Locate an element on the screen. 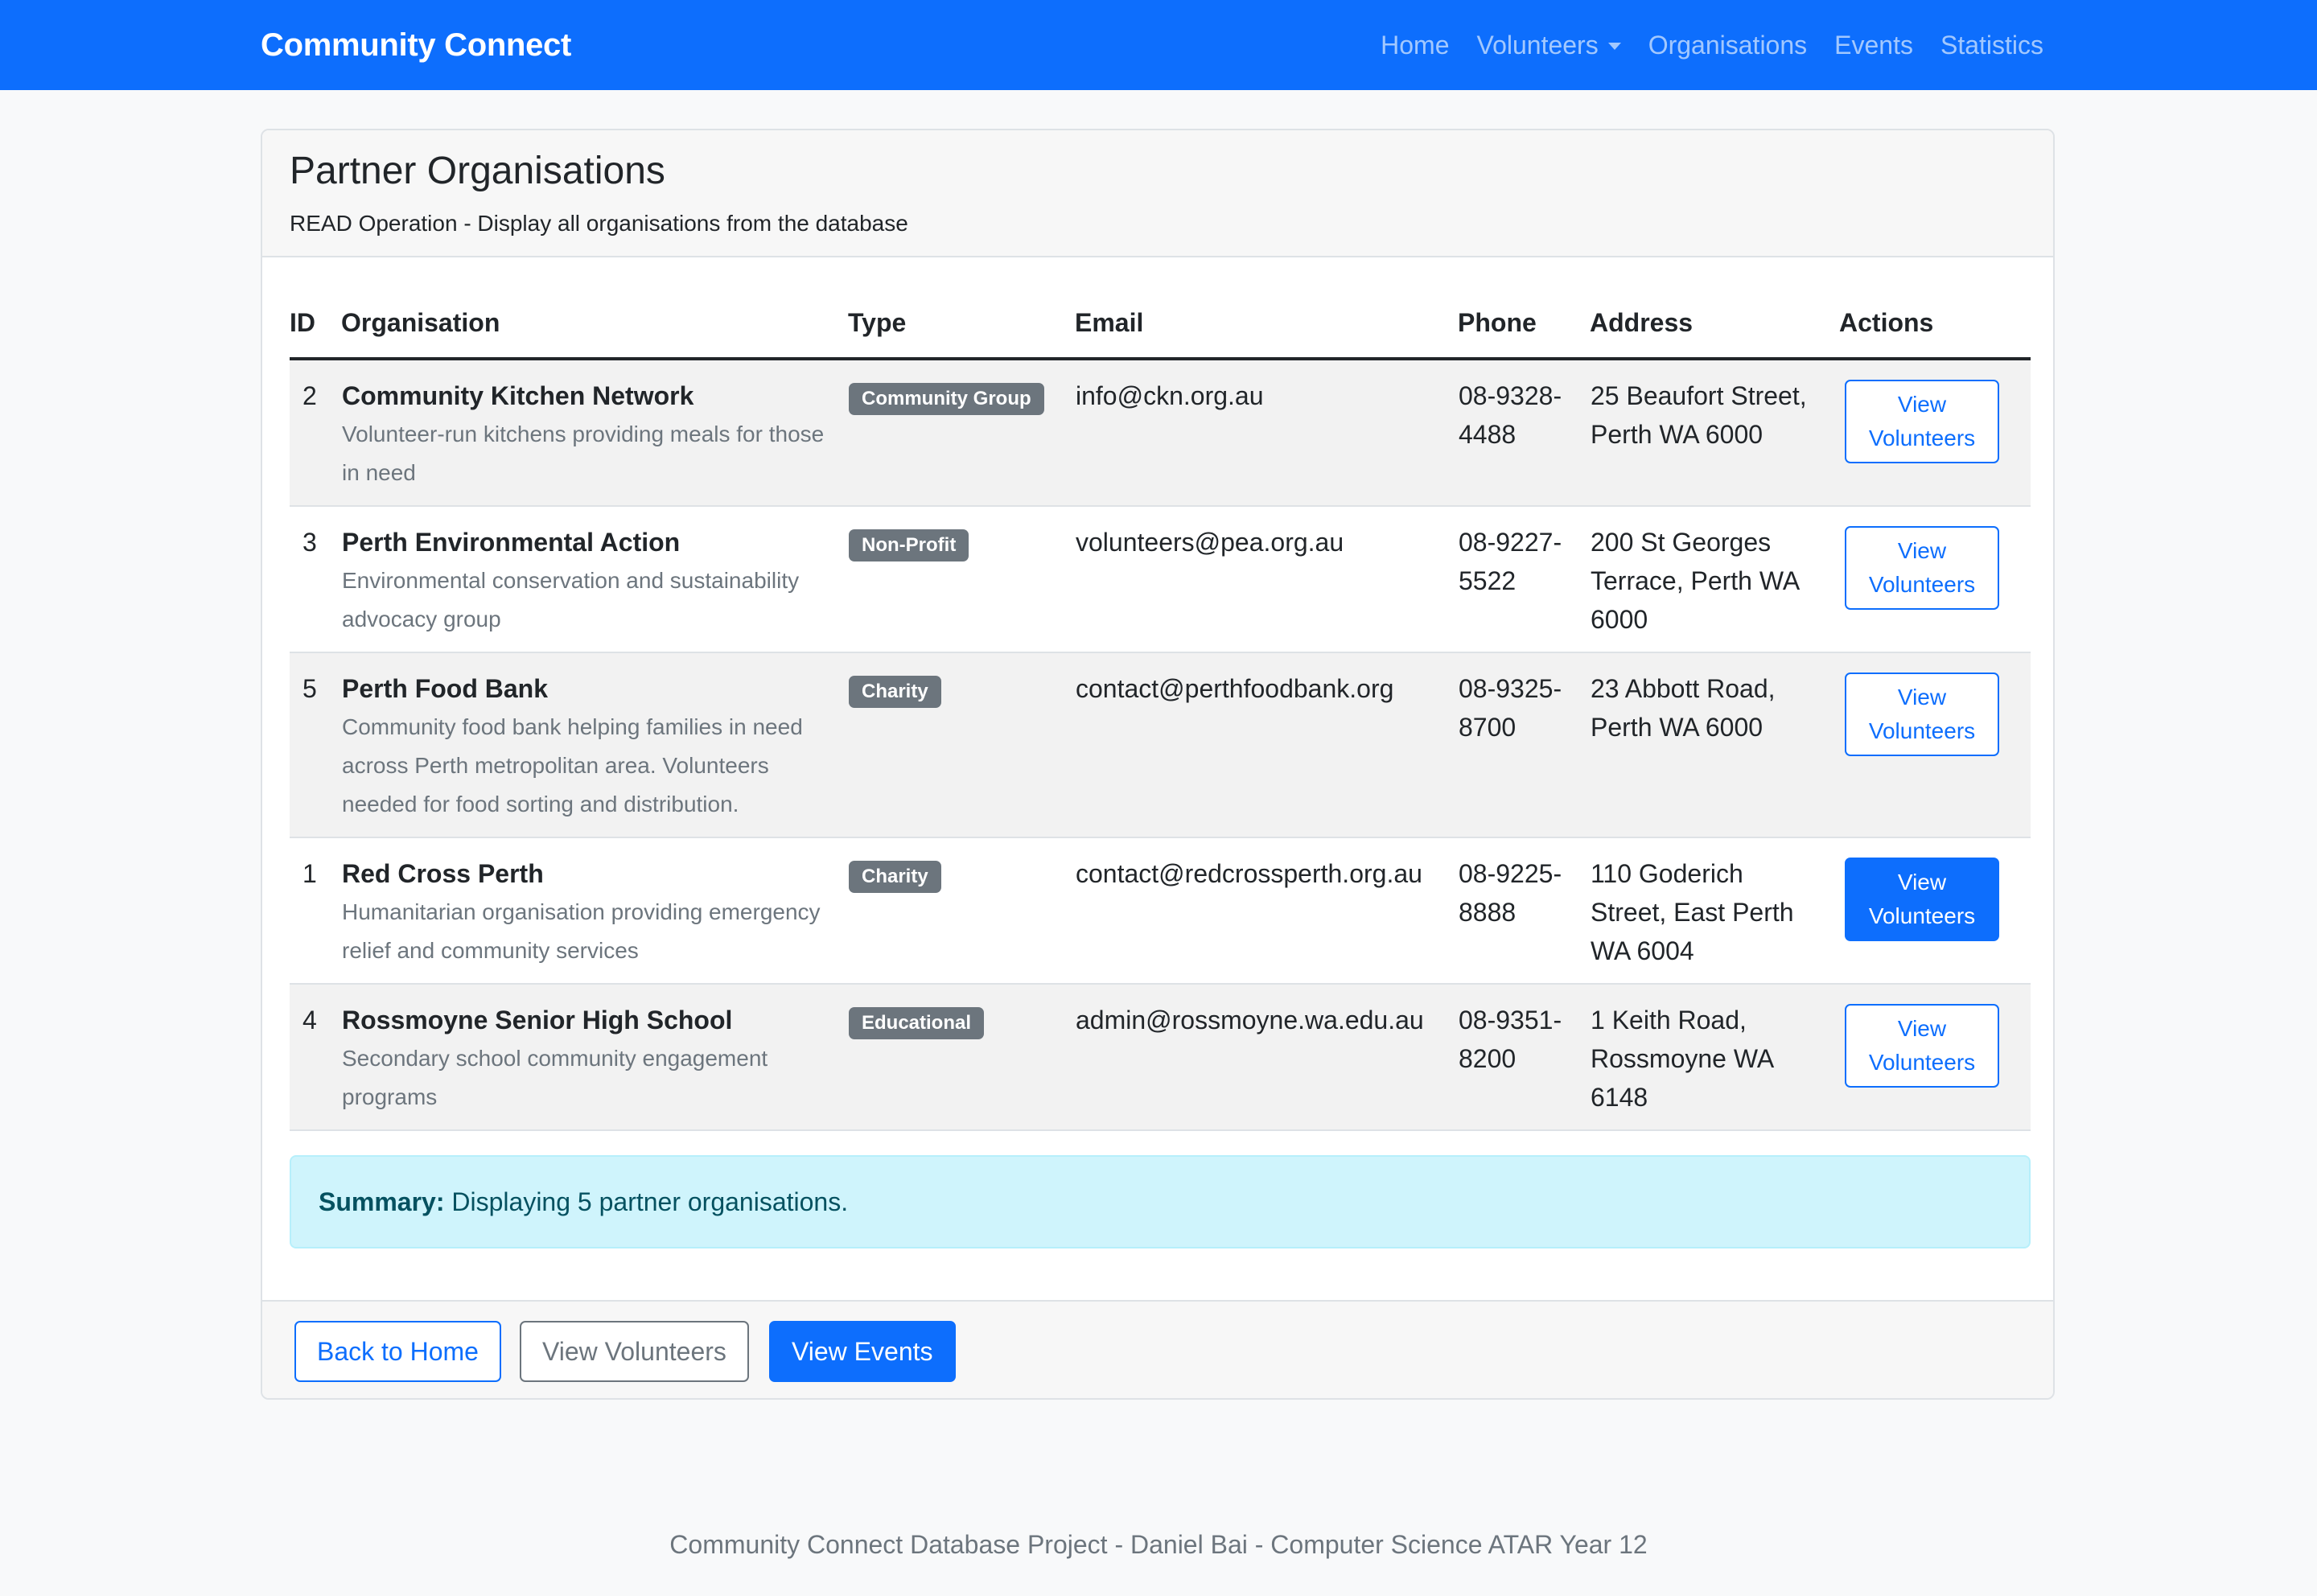 The height and width of the screenshot is (1596, 2317). cell-phone: 08-9328-4488 is located at coordinates (1524, 433).